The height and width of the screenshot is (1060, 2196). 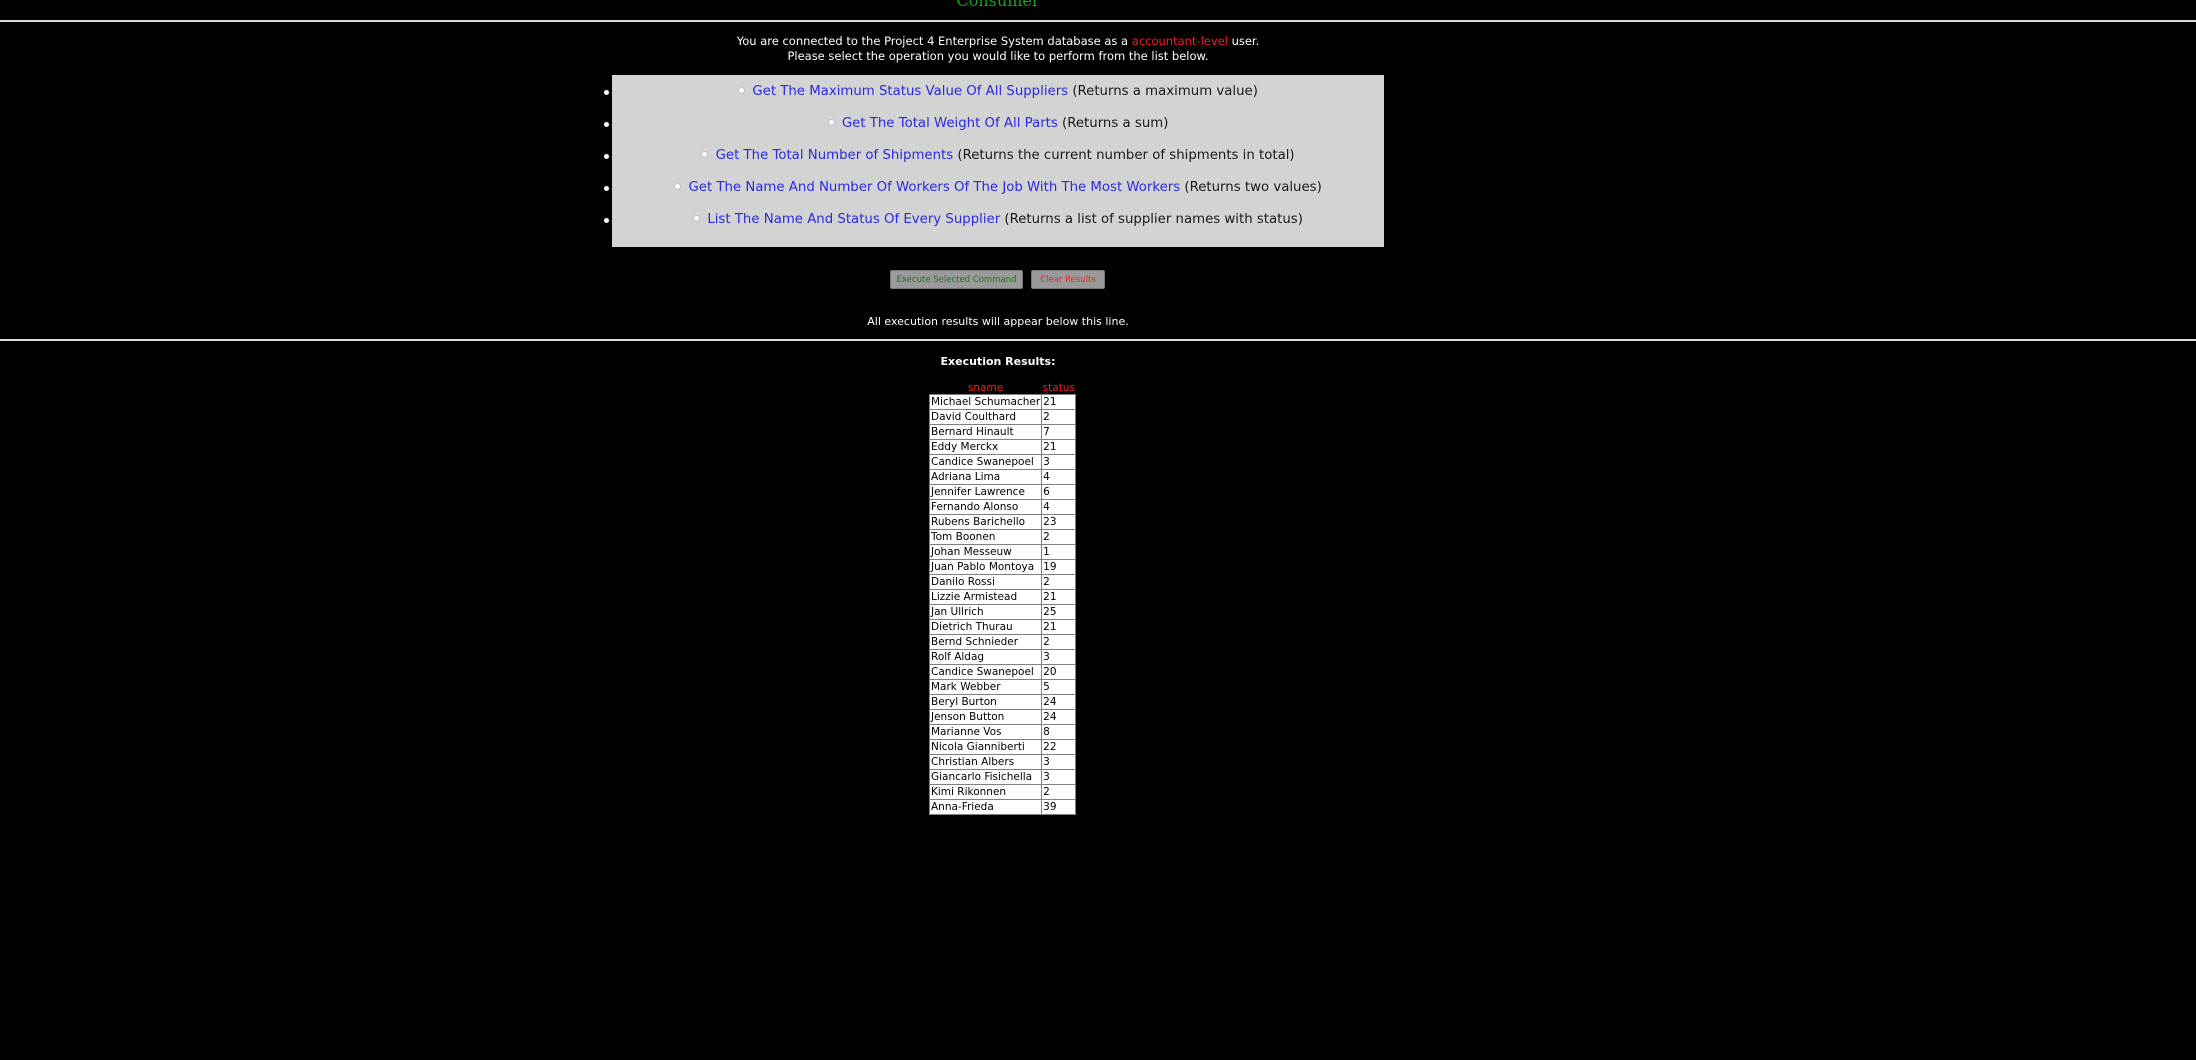 What do you see at coordinates (985, 657) in the screenshot?
I see `supplier-name-cell: Rolf Aldag` at bounding box center [985, 657].